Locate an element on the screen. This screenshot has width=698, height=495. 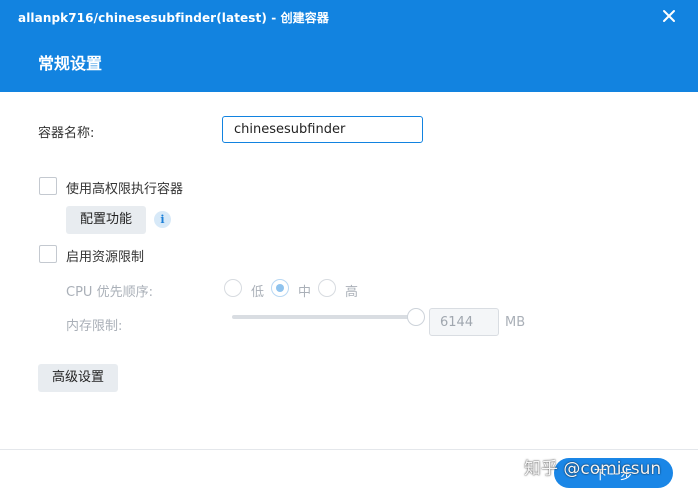
cpu-priority-medium-radio is located at coordinates (280, 288).